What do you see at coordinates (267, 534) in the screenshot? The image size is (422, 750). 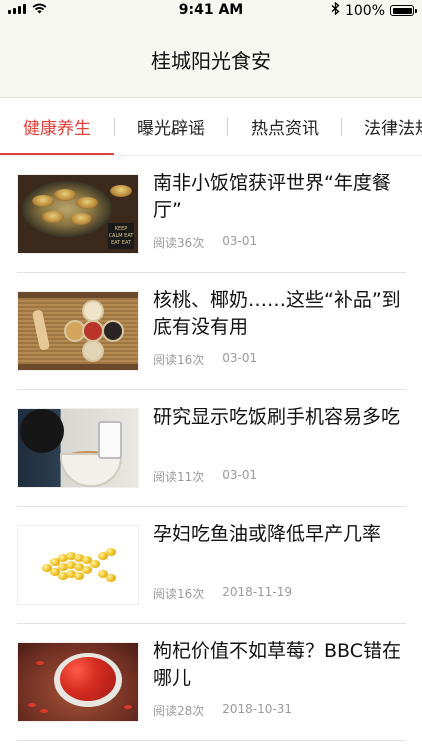 I see `article-title: 孕妇吃鱼油或降低早产几率` at bounding box center [267, 534].